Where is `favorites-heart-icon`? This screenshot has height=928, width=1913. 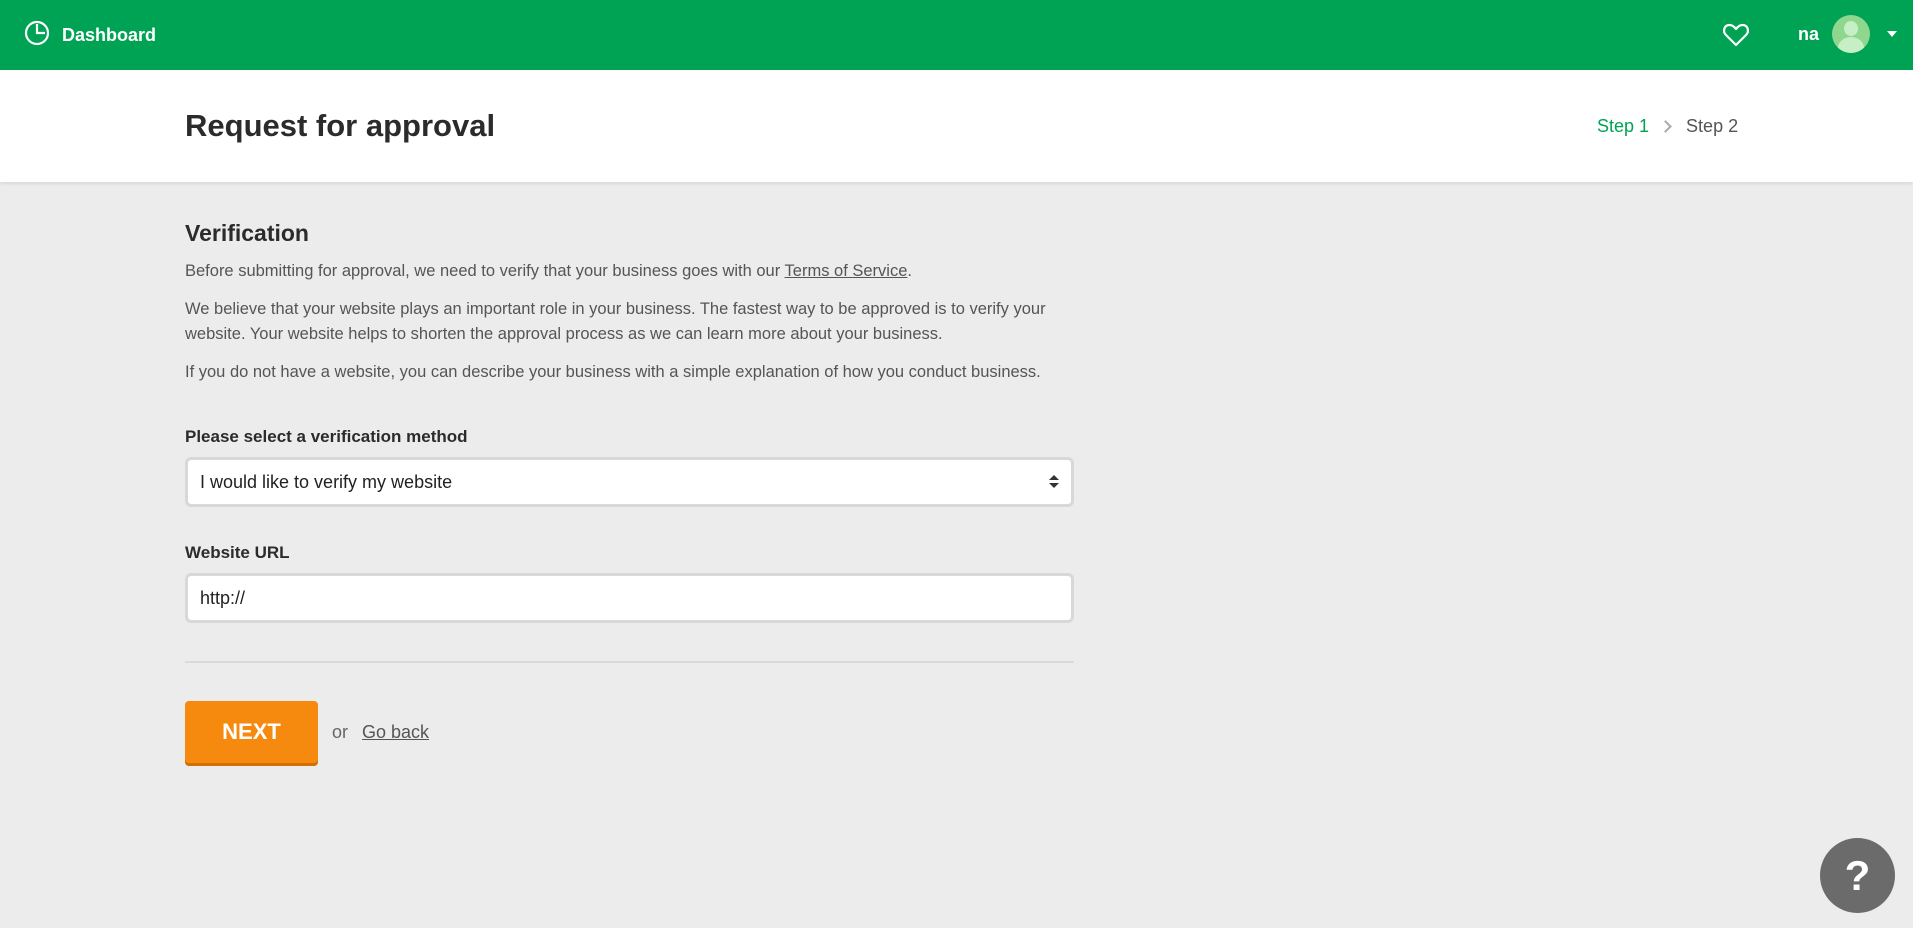 favorites-heart-icon is located at coordinates (1736, 35).